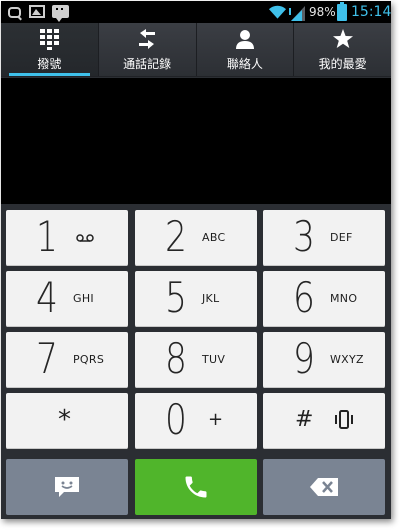 This screenshot has height=530, width=400. Describe the element at coordinates (341, 237) in the screenshot. I see `key-letters: DEF` at that location.